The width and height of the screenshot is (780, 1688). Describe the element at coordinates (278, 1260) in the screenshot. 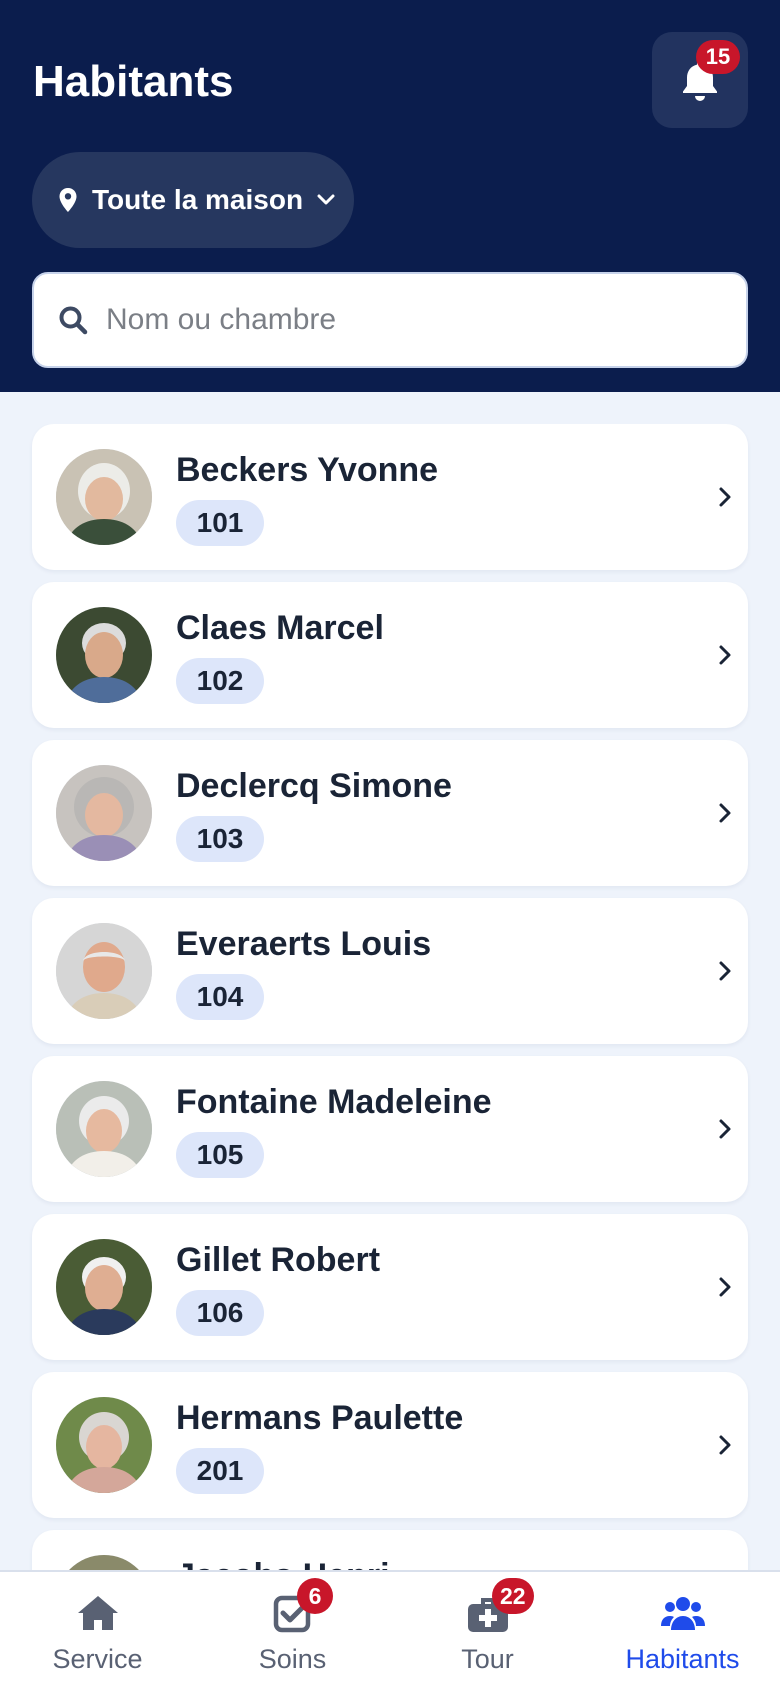

I see `resident-name: Gillet Robert` at that location.